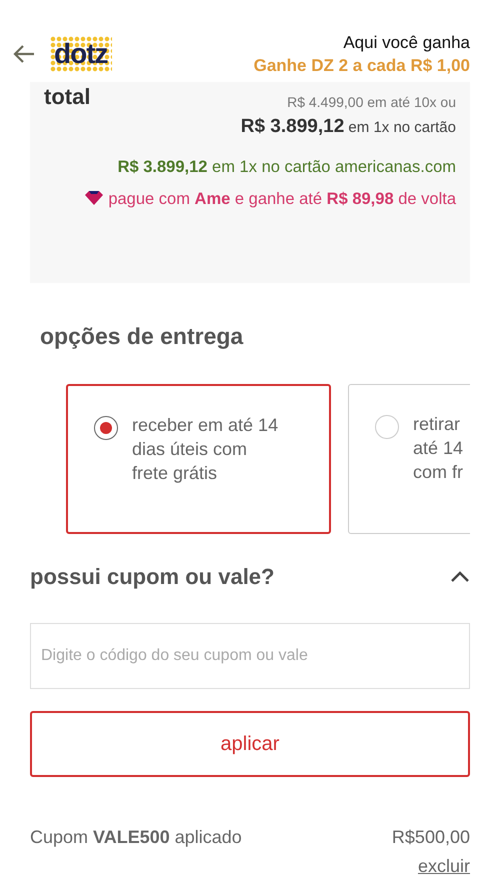 This screenshot has height=889, width=500. Describe the element at coordinates (431, 837) in the screenshot. I see `coupon-amount: R$500,00` at that location.